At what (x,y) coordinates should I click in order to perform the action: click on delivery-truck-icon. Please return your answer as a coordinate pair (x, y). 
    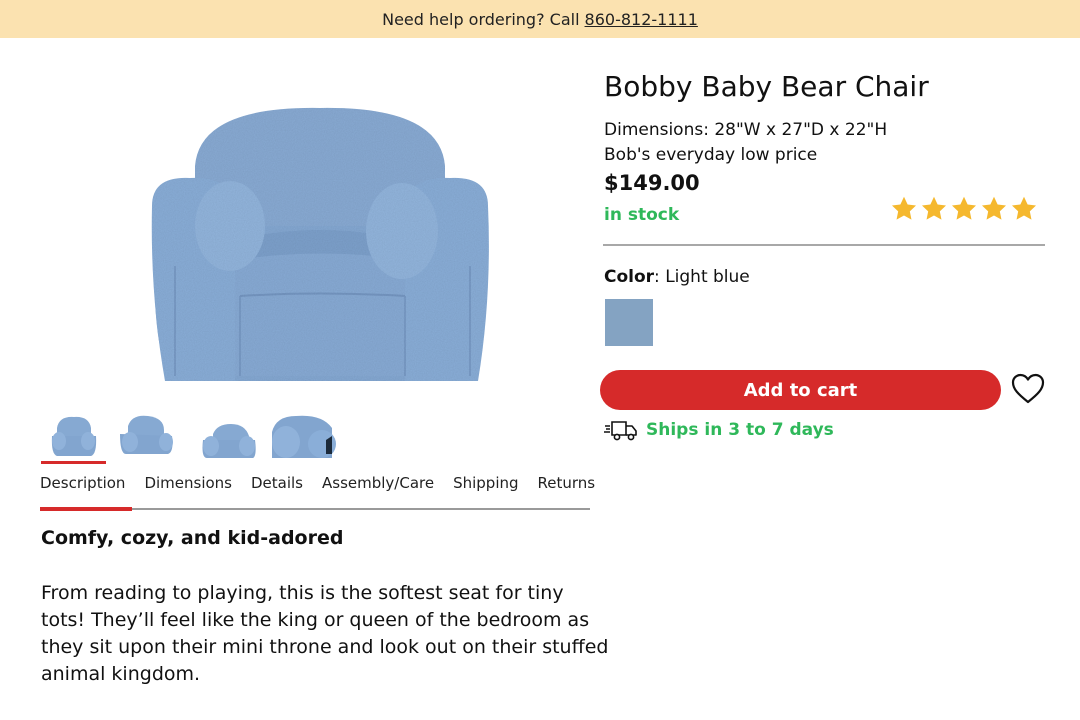
    Looking at the image, I should click on (620, 431).